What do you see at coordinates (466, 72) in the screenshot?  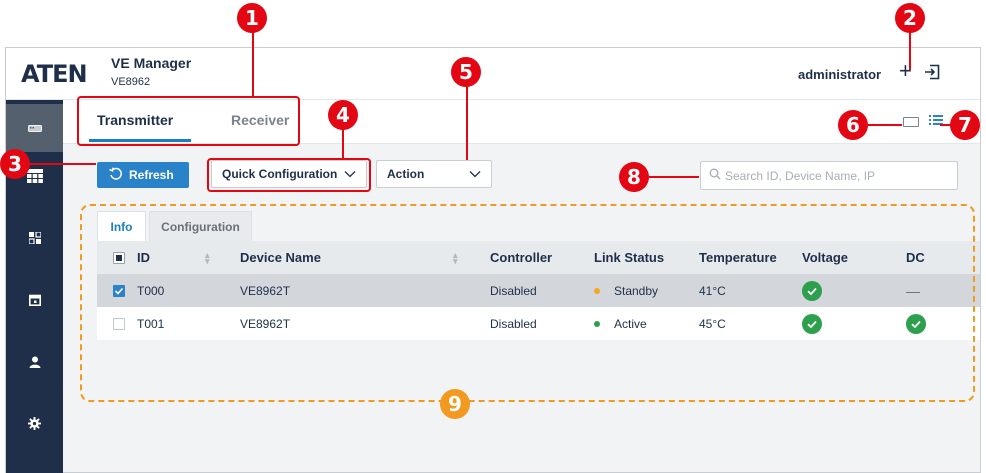 I see `callout-5: 5` at bounding box center [466, 72].